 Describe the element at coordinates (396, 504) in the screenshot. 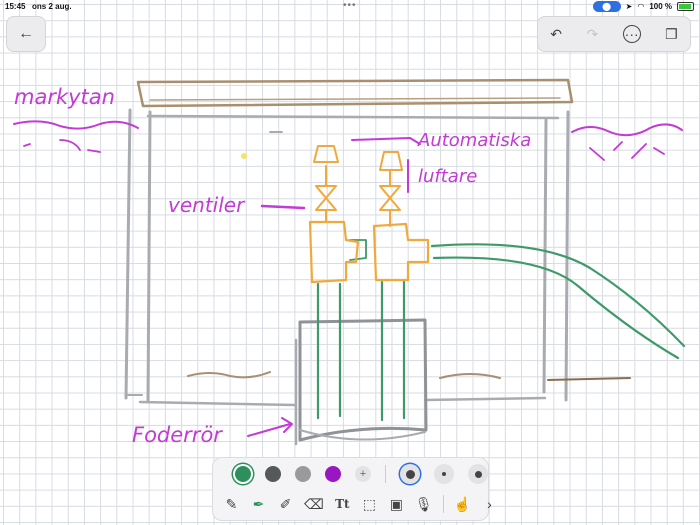

I see `image-icon: ▣` at that location.